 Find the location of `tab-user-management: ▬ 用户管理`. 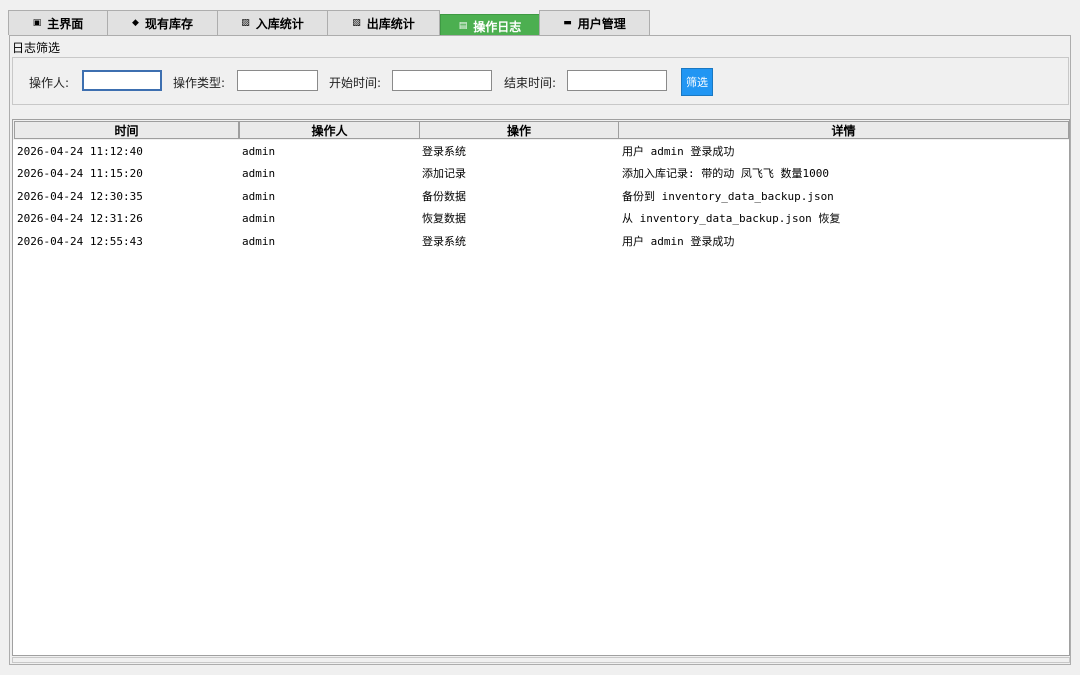

tab-user-management: ▬ 用户管理 is located at coordinates (594, 22).